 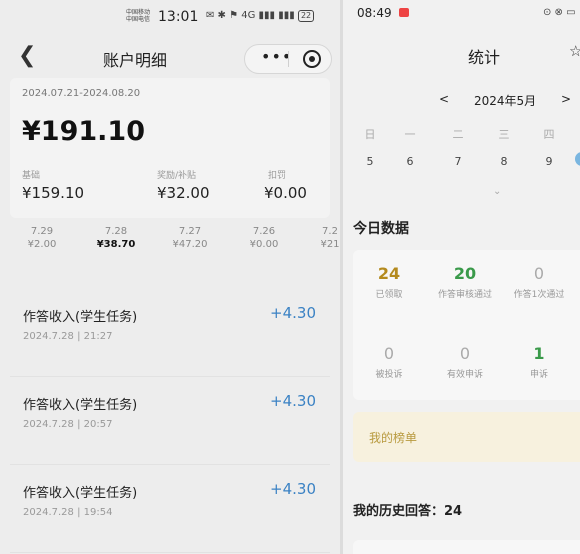 I want to click on carrier-bottom: 中国电信, so click(x=138, y=19).